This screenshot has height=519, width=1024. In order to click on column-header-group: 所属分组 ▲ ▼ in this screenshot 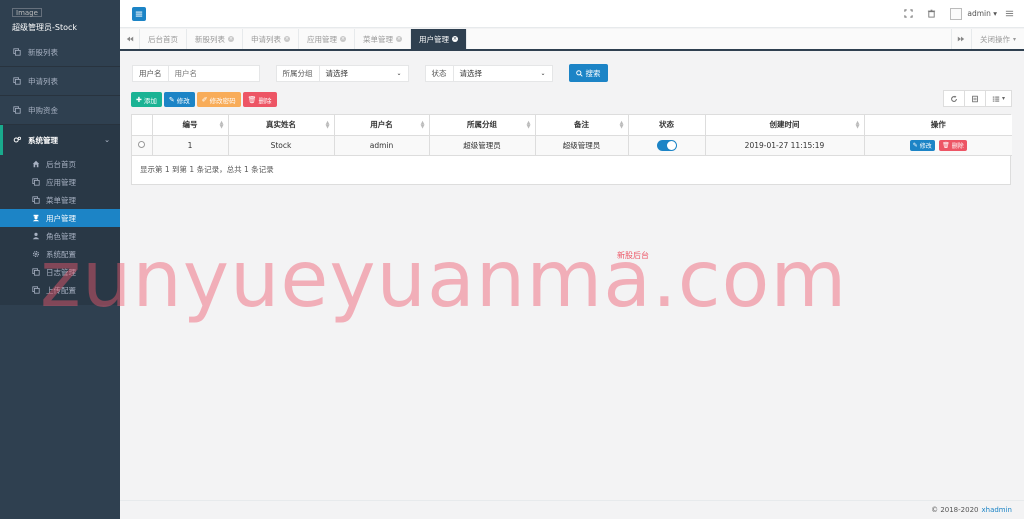, I will do `click(482, 125)`.